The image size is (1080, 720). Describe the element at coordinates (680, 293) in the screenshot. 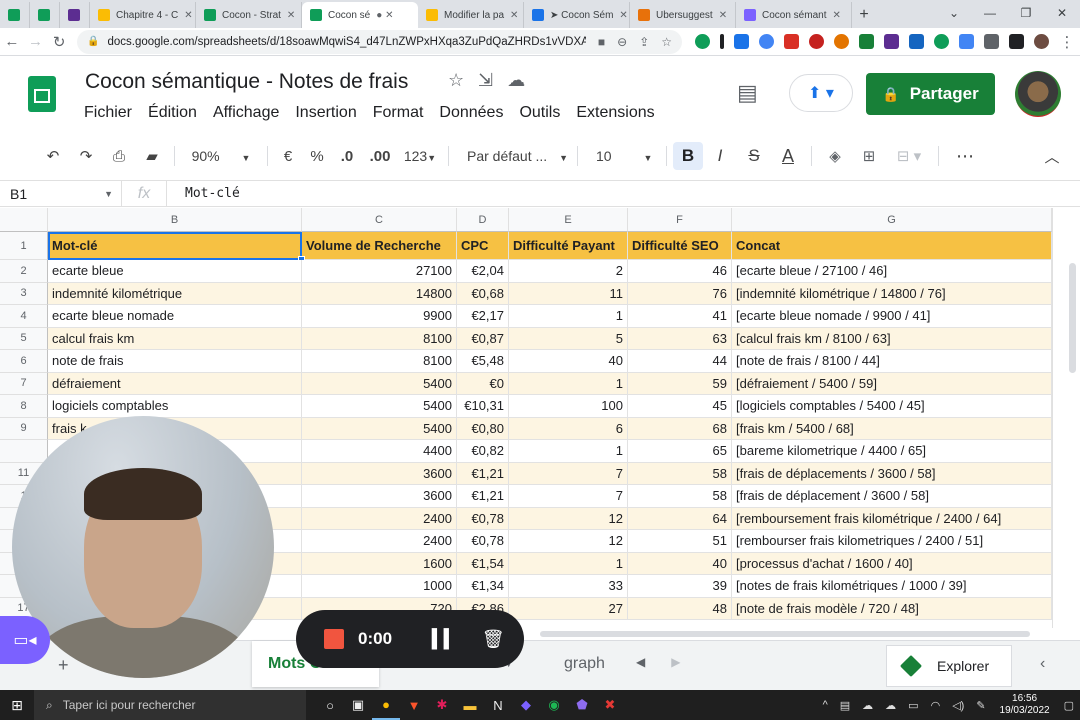

I see `table-cell: 76` at that location.